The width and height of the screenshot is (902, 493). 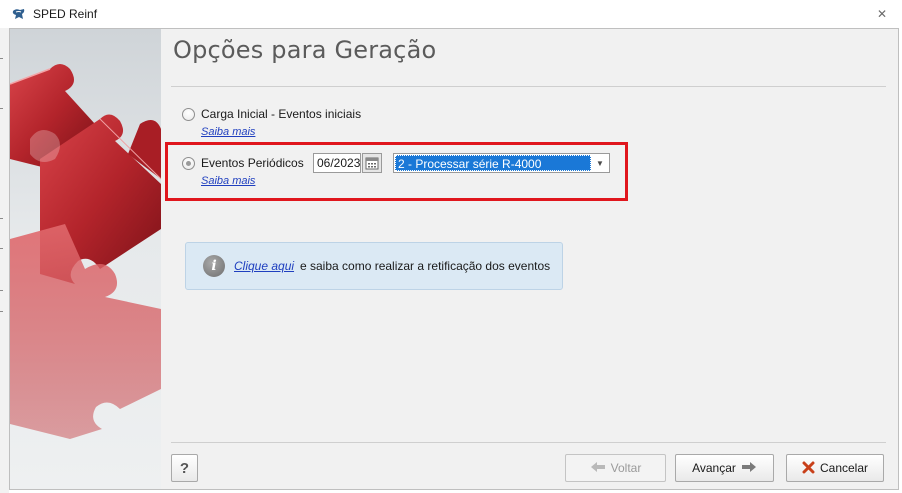 I want to click on radio-eventos-periodicos, so click(x=188, y=163).